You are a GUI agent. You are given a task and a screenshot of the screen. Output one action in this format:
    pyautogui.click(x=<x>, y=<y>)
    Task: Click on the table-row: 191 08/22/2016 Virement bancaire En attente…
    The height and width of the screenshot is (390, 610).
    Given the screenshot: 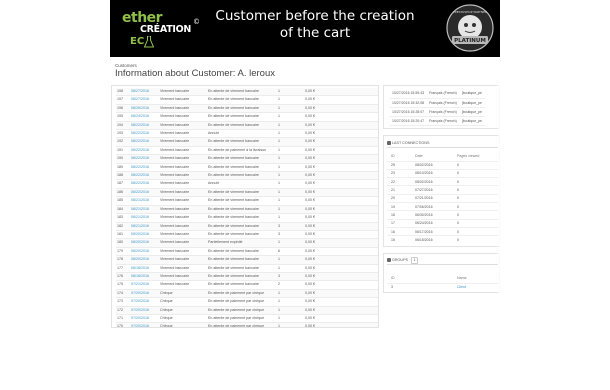 What is the action you would take?
    pyautogui.click(x=247, y=151)
    